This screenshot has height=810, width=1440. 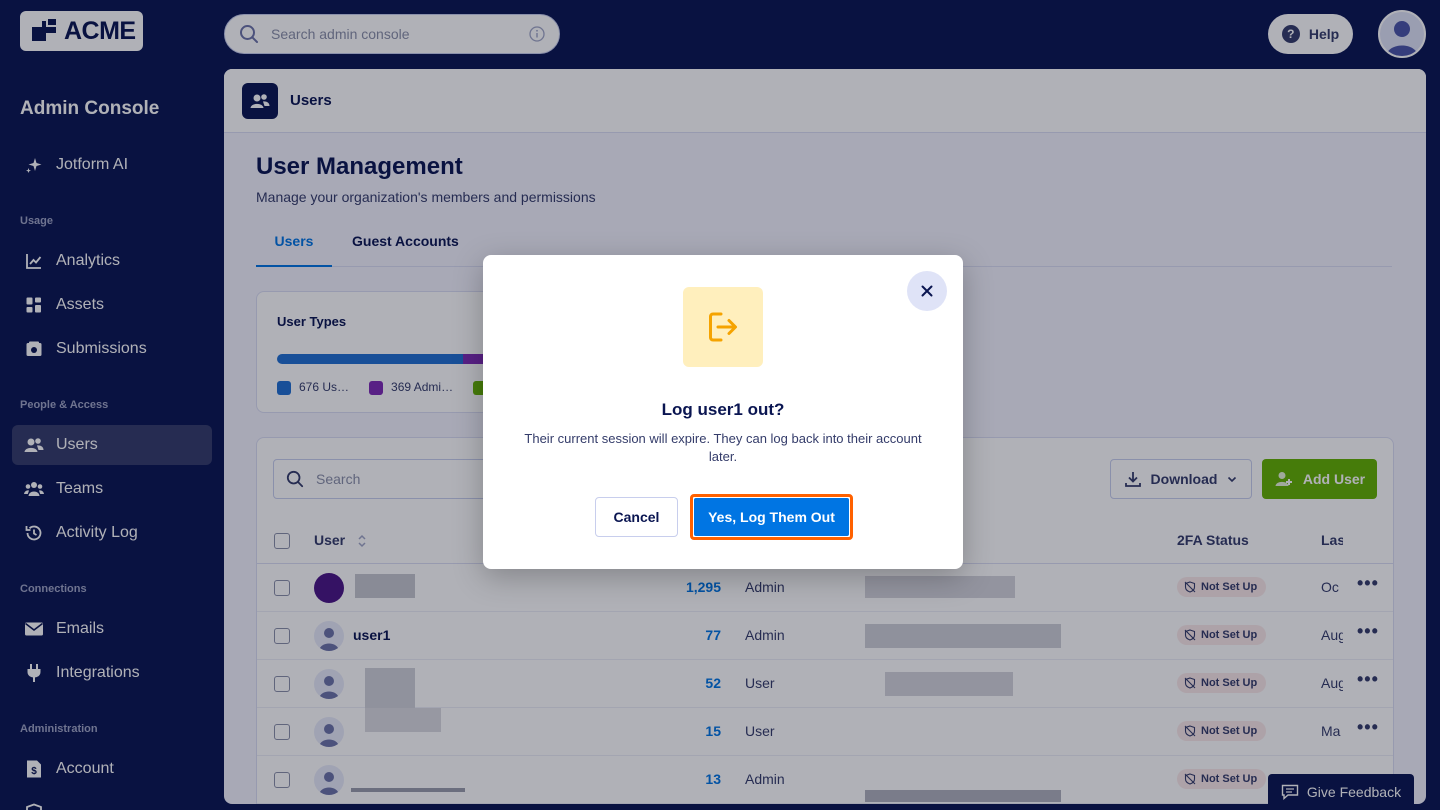 I want to click on logout-icon, so click(x=723, y=327).